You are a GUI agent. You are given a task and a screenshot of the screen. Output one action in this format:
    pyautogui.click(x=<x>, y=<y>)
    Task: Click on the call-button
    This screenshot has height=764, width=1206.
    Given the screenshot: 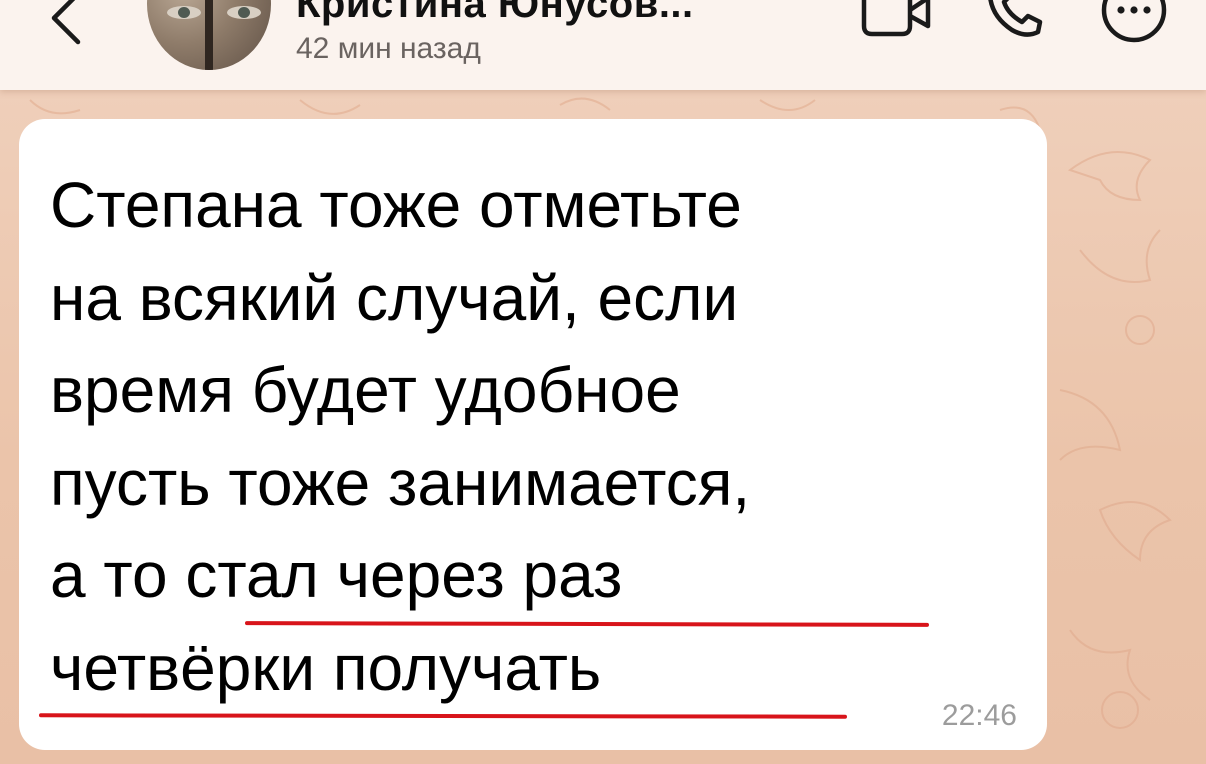 What is the action you would take?
    pyautogui.click(x=1015, y=20)
    